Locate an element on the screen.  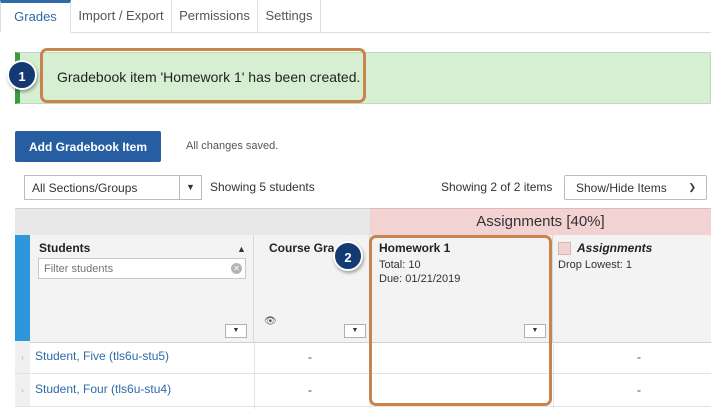
section-group-select: All Sections/Groups ▼ is located at coordinates (113, 187).